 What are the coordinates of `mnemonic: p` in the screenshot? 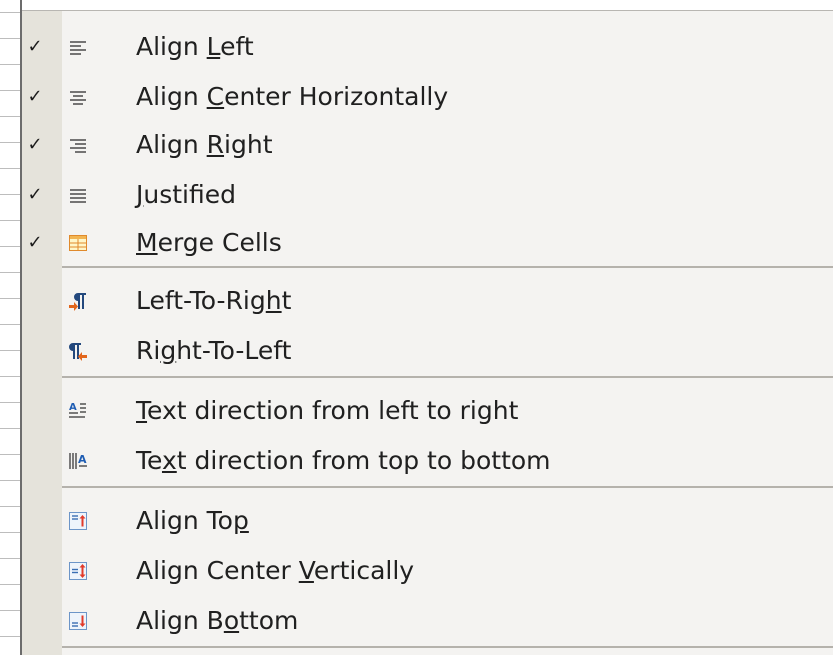 It's located at (240, 520).